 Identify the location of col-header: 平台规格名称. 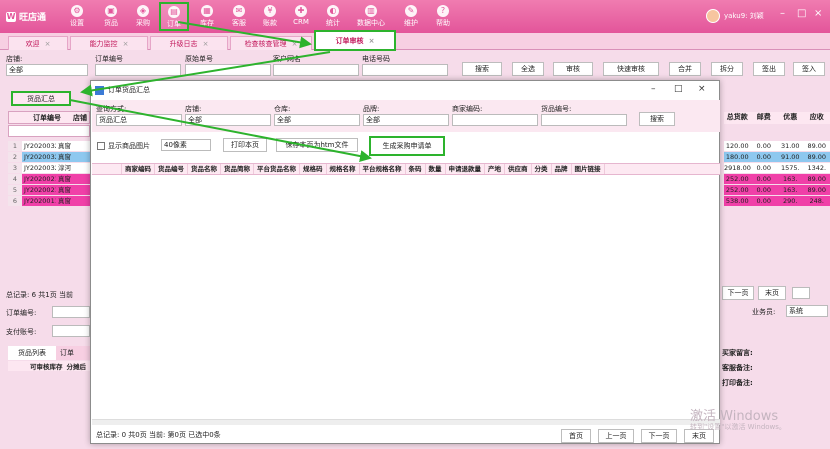
(383, 169).